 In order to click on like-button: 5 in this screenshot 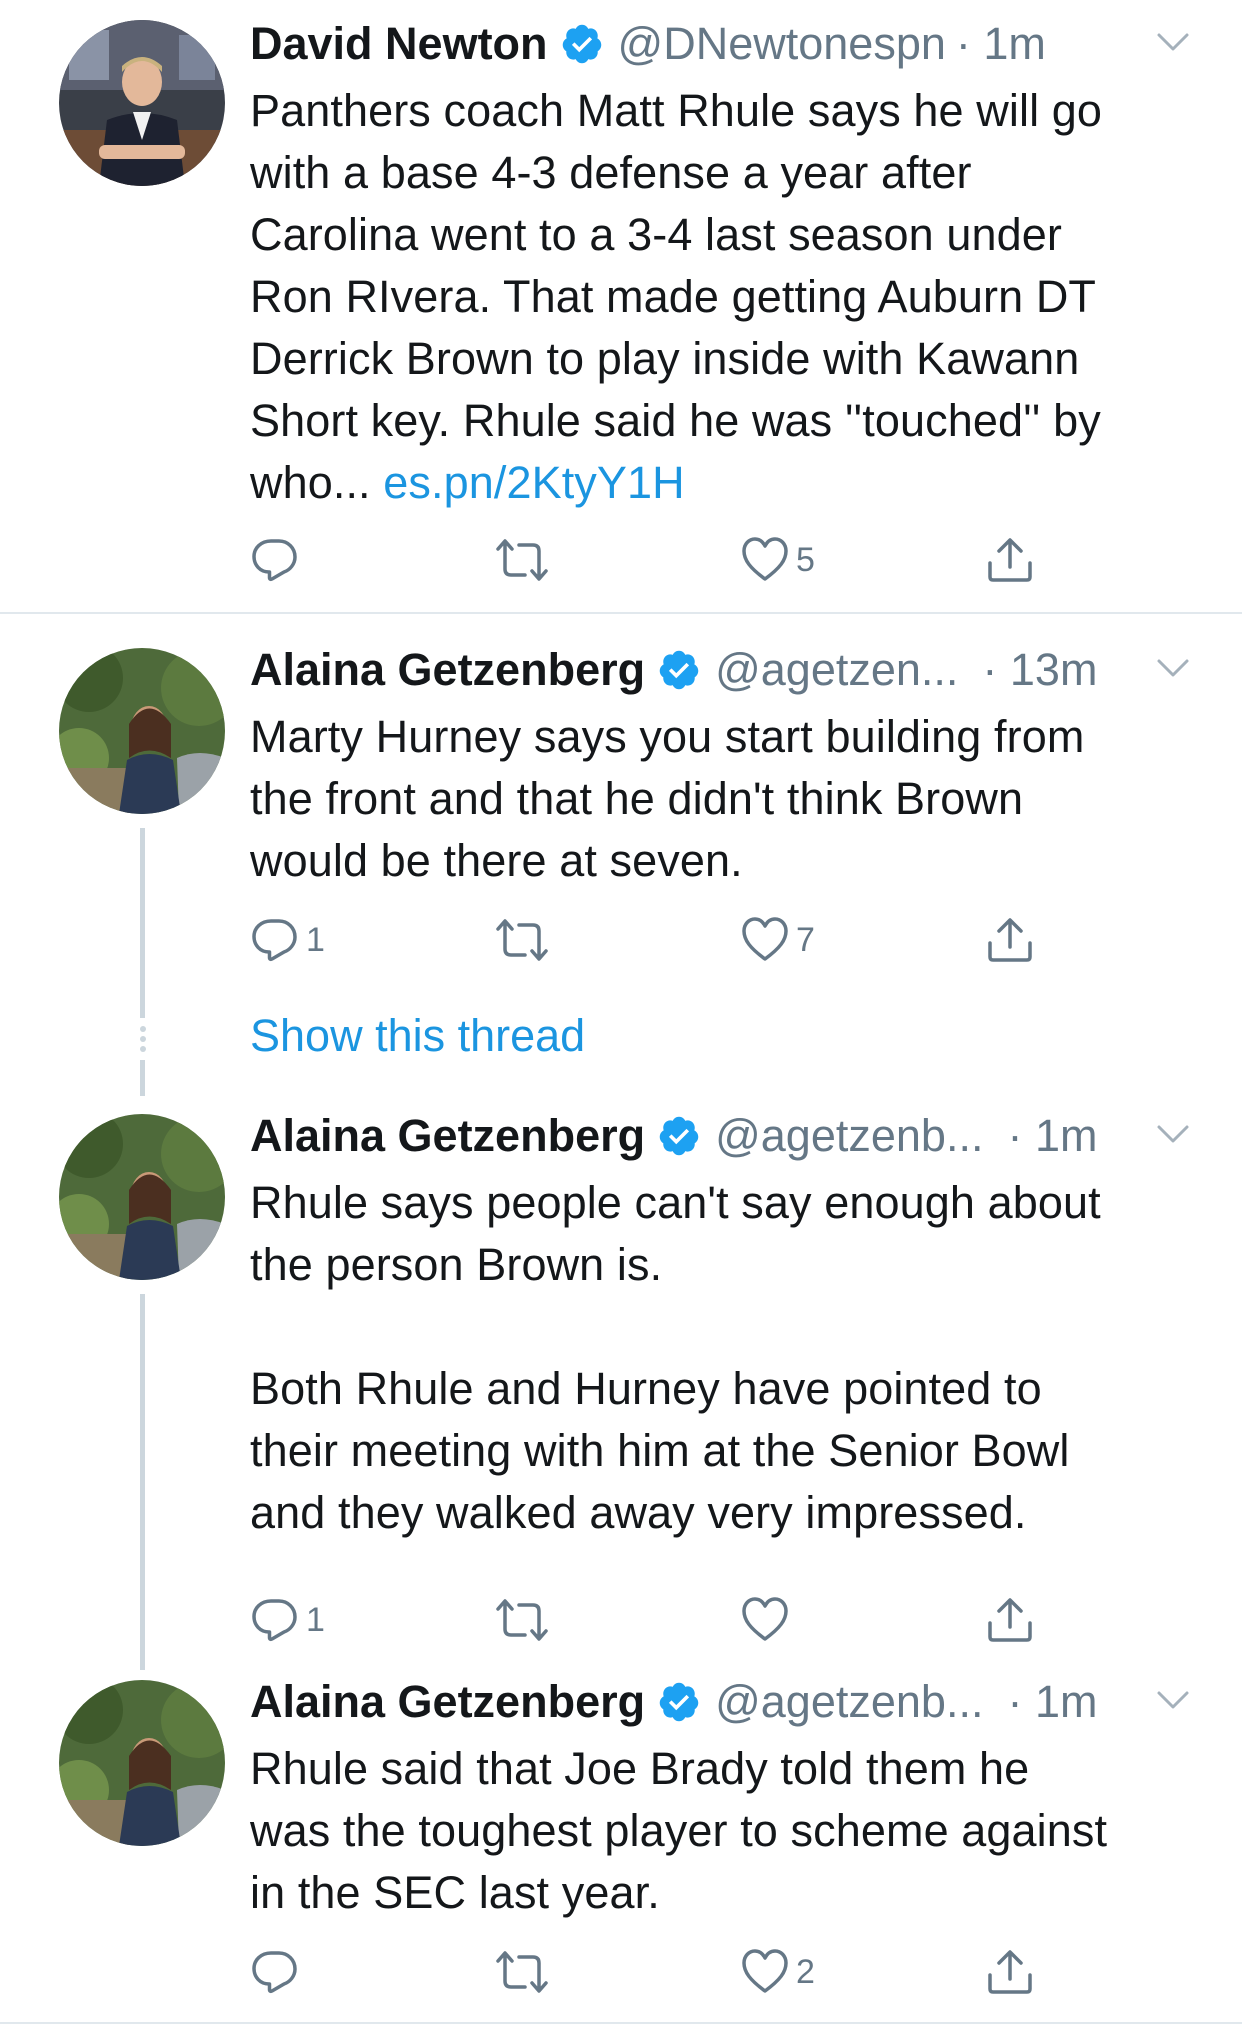, I will do `click(777, 560)`.